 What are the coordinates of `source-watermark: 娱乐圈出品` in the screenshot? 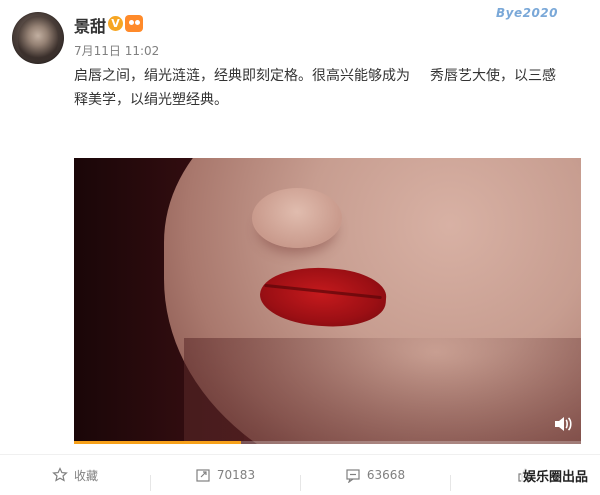 It's located at (555, 475).